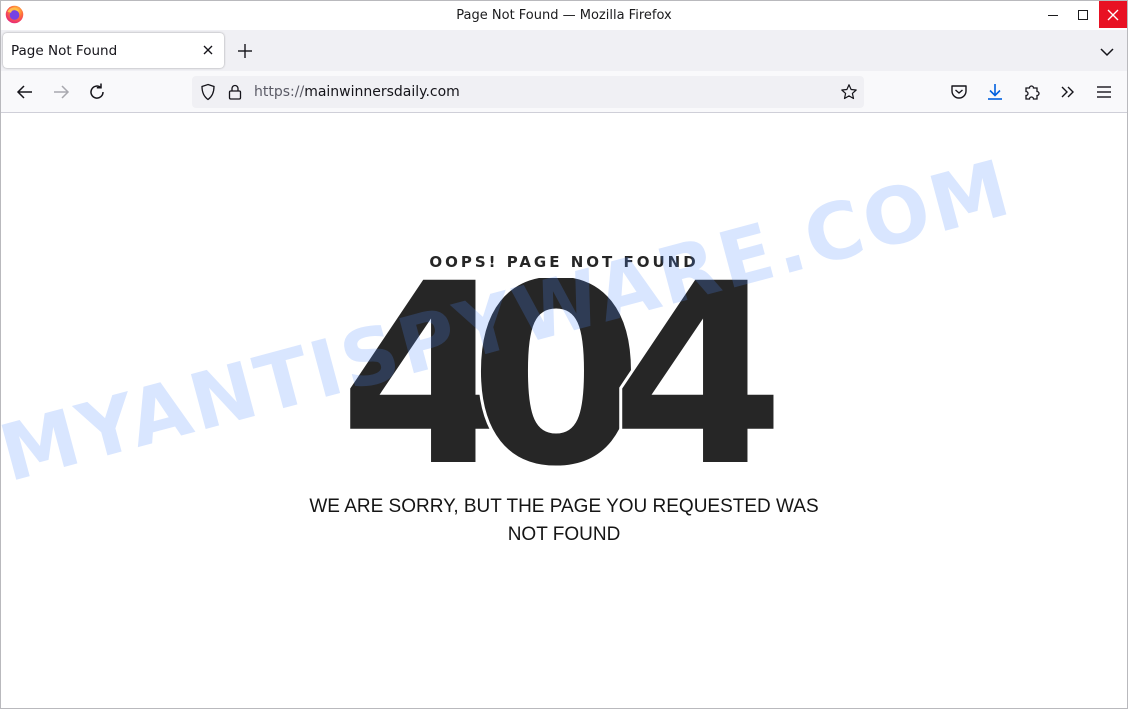  Describe the element at coordinates (563, 373) in the screenshot. I see `error-code-404: 4 0 4` at that location.